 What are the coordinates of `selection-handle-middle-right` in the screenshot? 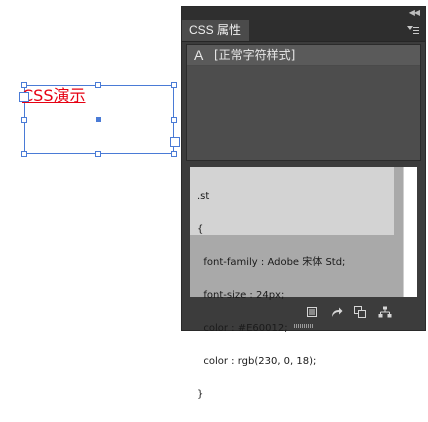 It's located at (174, 120).